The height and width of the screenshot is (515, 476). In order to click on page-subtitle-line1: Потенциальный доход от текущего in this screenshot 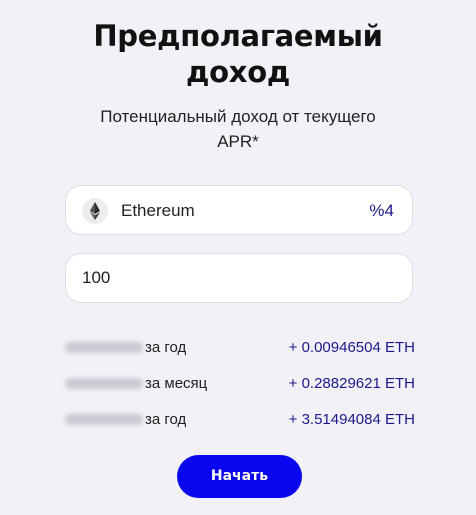, I will do `click(238, 116)`.